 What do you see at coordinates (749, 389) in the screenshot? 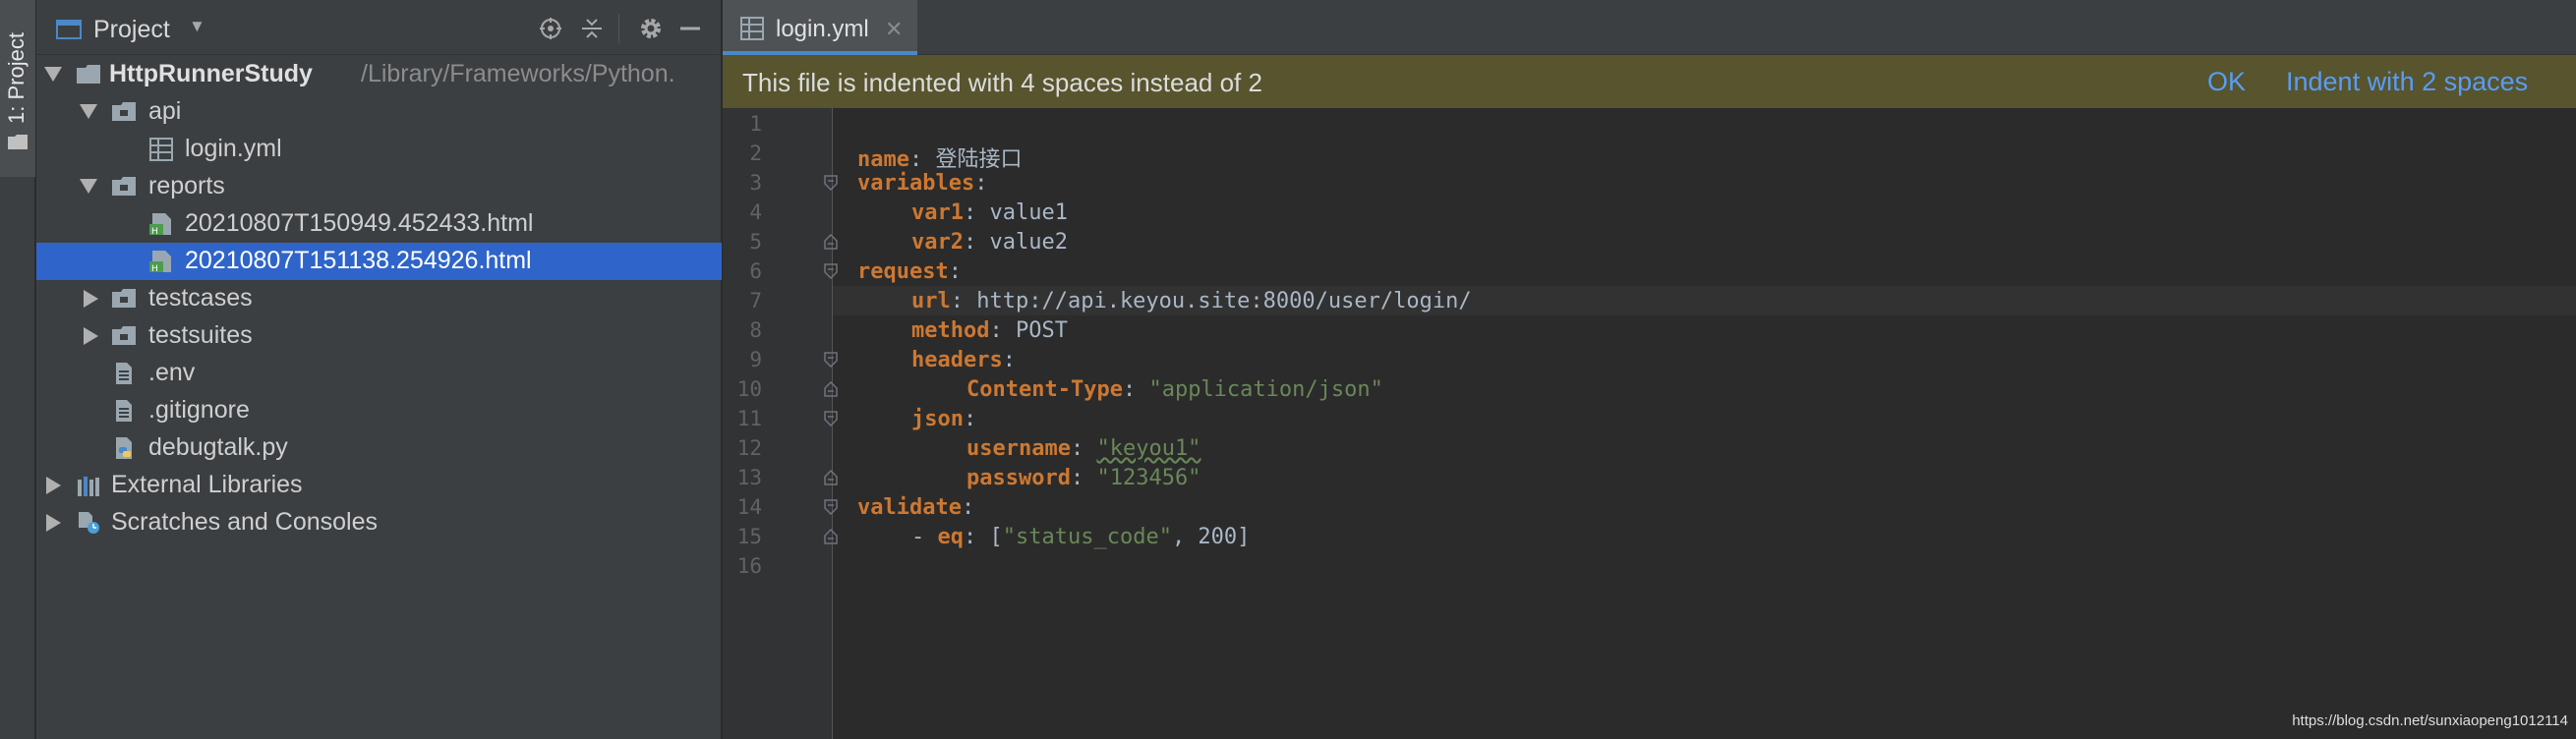
I see `line-number: 10` at bounding box center [749, 389].